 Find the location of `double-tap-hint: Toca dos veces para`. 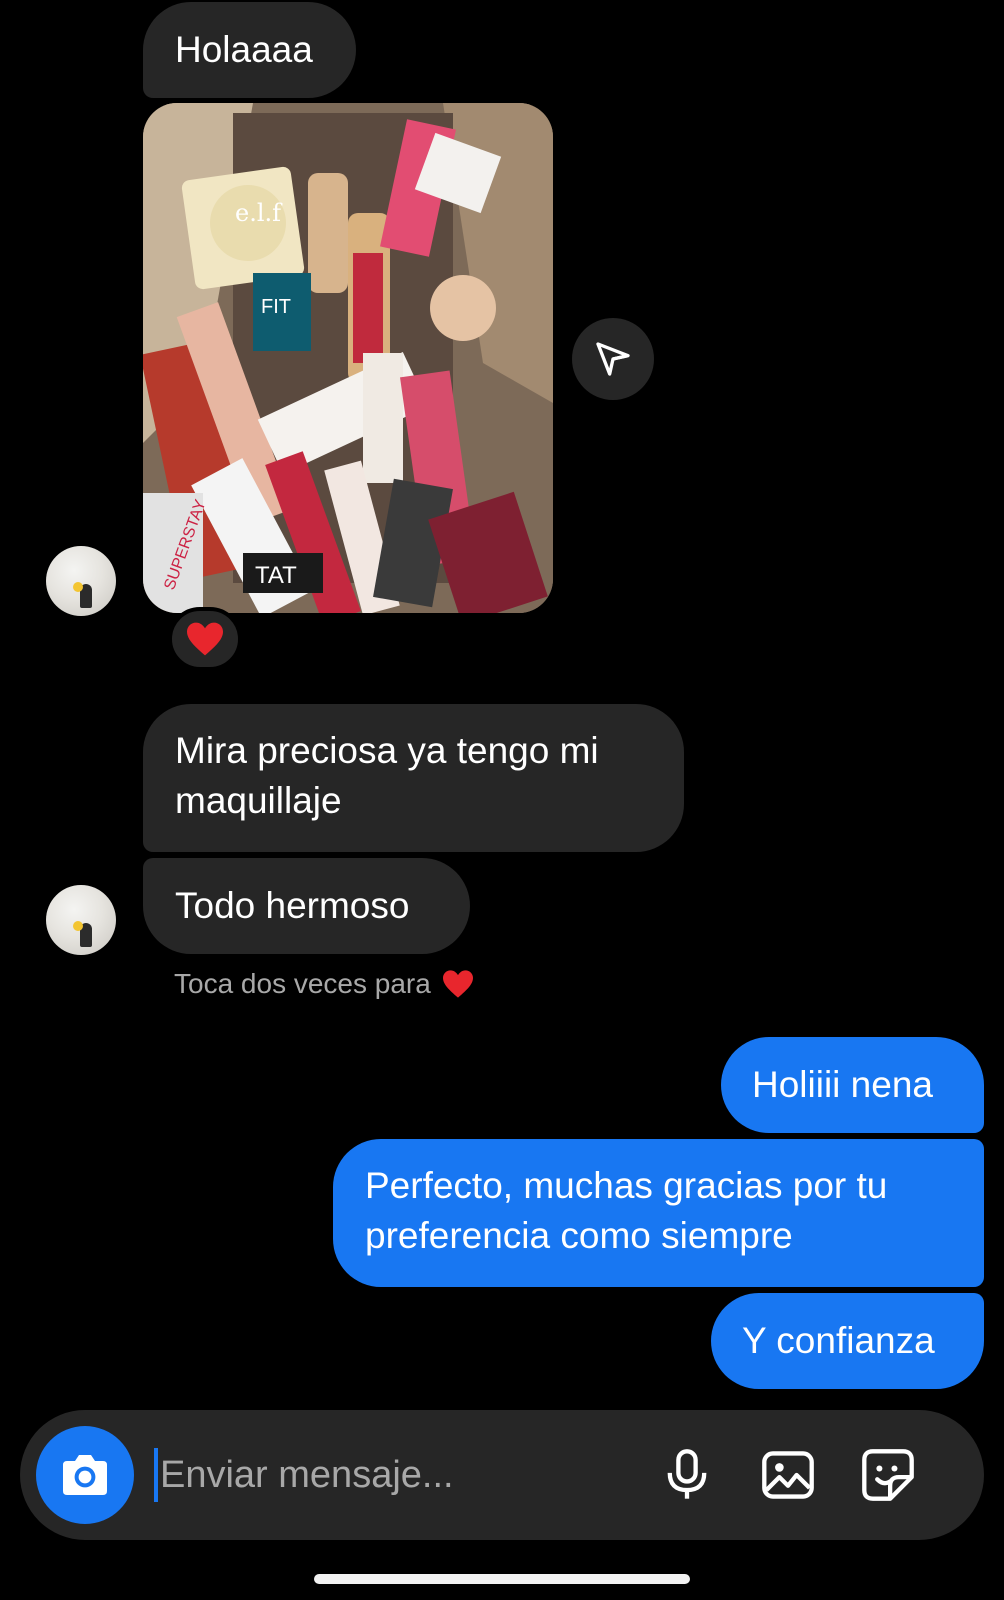

double-tap-hint: Toca dos veces para is located at coordinates (324, 984).